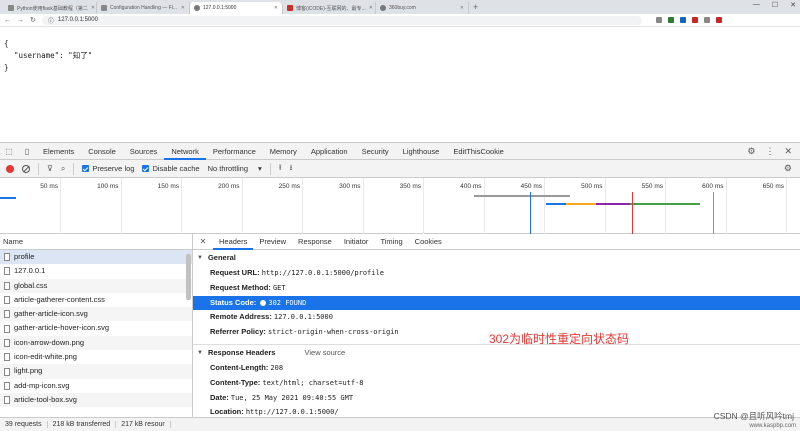 The width and height of the screenshot is (800, 431). Describe the element at coordinates (756, 5) in the screenshot. I see `minimize-icon: —` at that location.